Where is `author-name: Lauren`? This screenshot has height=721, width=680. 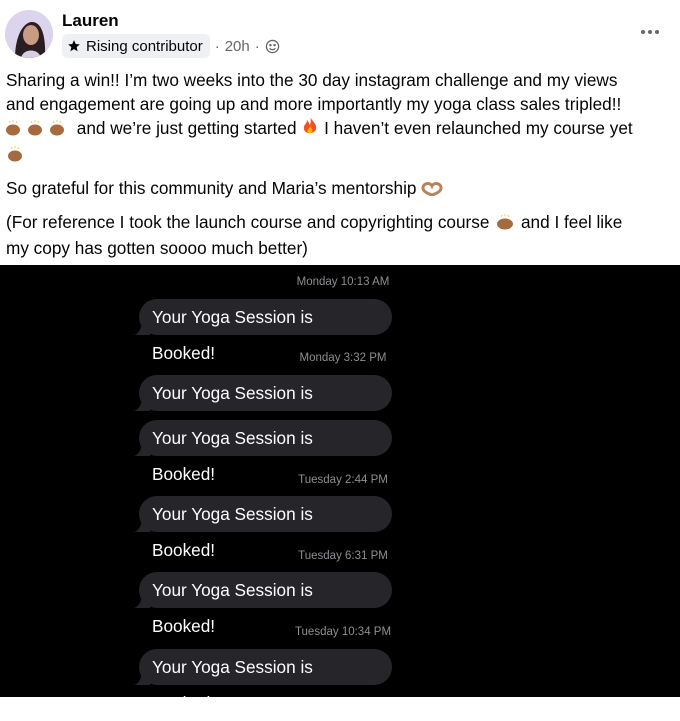 author-name: Lauren is located at coordinates (90, 21).